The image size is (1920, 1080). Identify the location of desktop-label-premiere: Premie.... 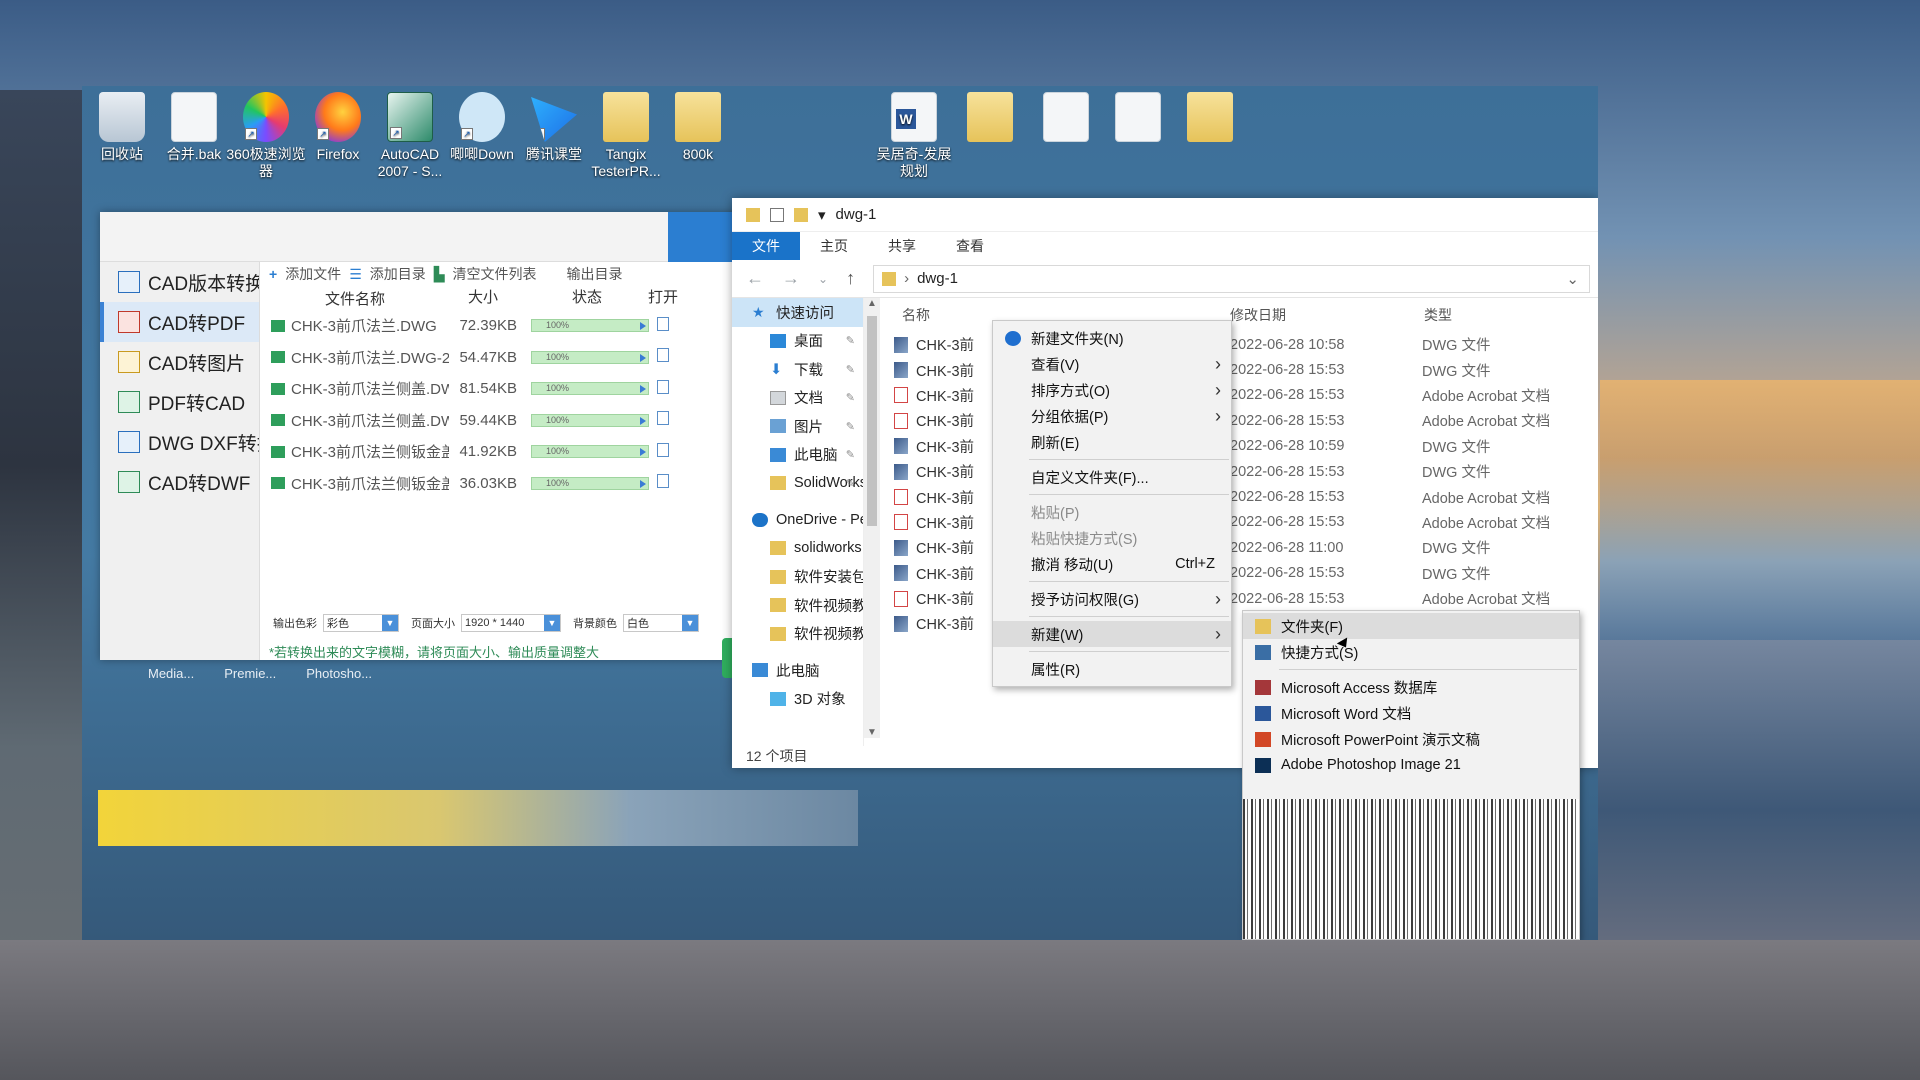
(250, 673).